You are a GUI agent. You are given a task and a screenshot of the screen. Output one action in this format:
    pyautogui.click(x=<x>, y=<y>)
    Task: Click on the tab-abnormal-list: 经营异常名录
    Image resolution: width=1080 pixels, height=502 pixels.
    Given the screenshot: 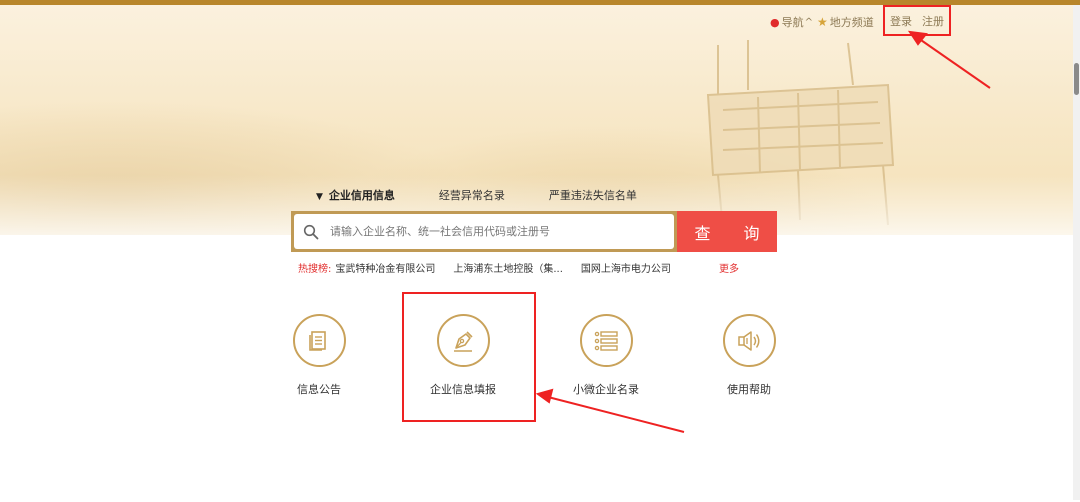 What is the action you would take?
    pyautogui.click(x=472, y=195)
    